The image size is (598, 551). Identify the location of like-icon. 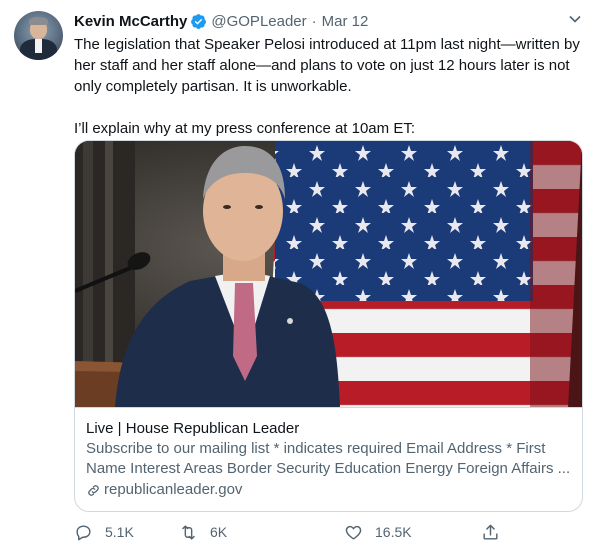
(353, 532).